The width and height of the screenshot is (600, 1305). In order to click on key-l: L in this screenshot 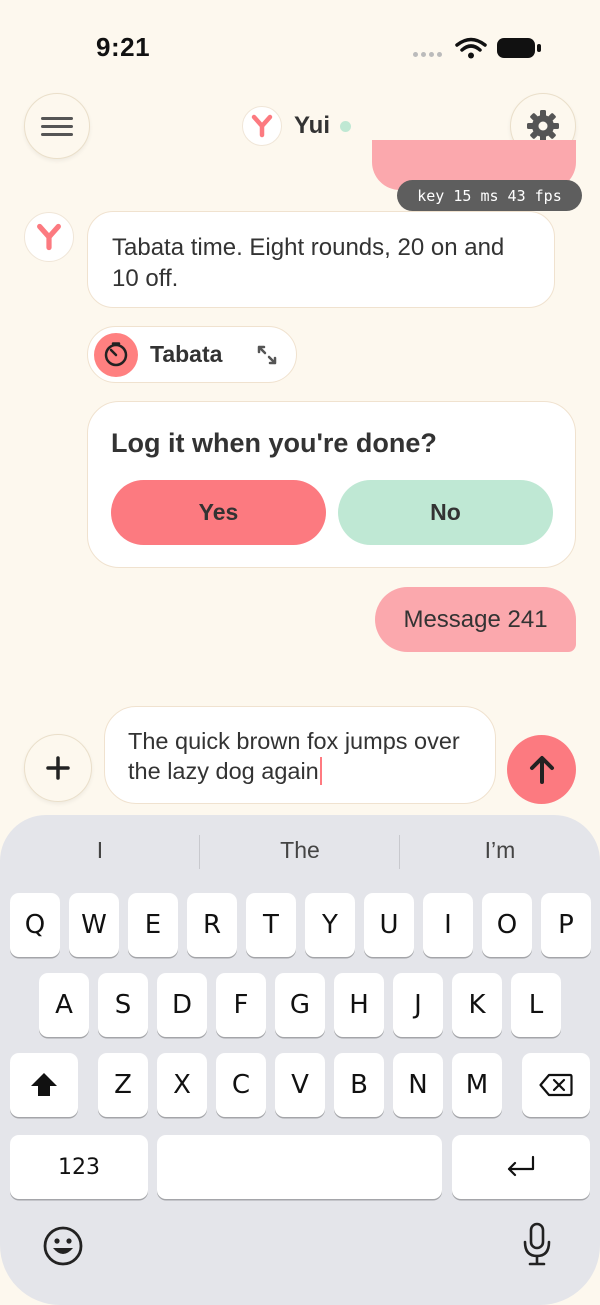, I will do `click(536, 1005)`.